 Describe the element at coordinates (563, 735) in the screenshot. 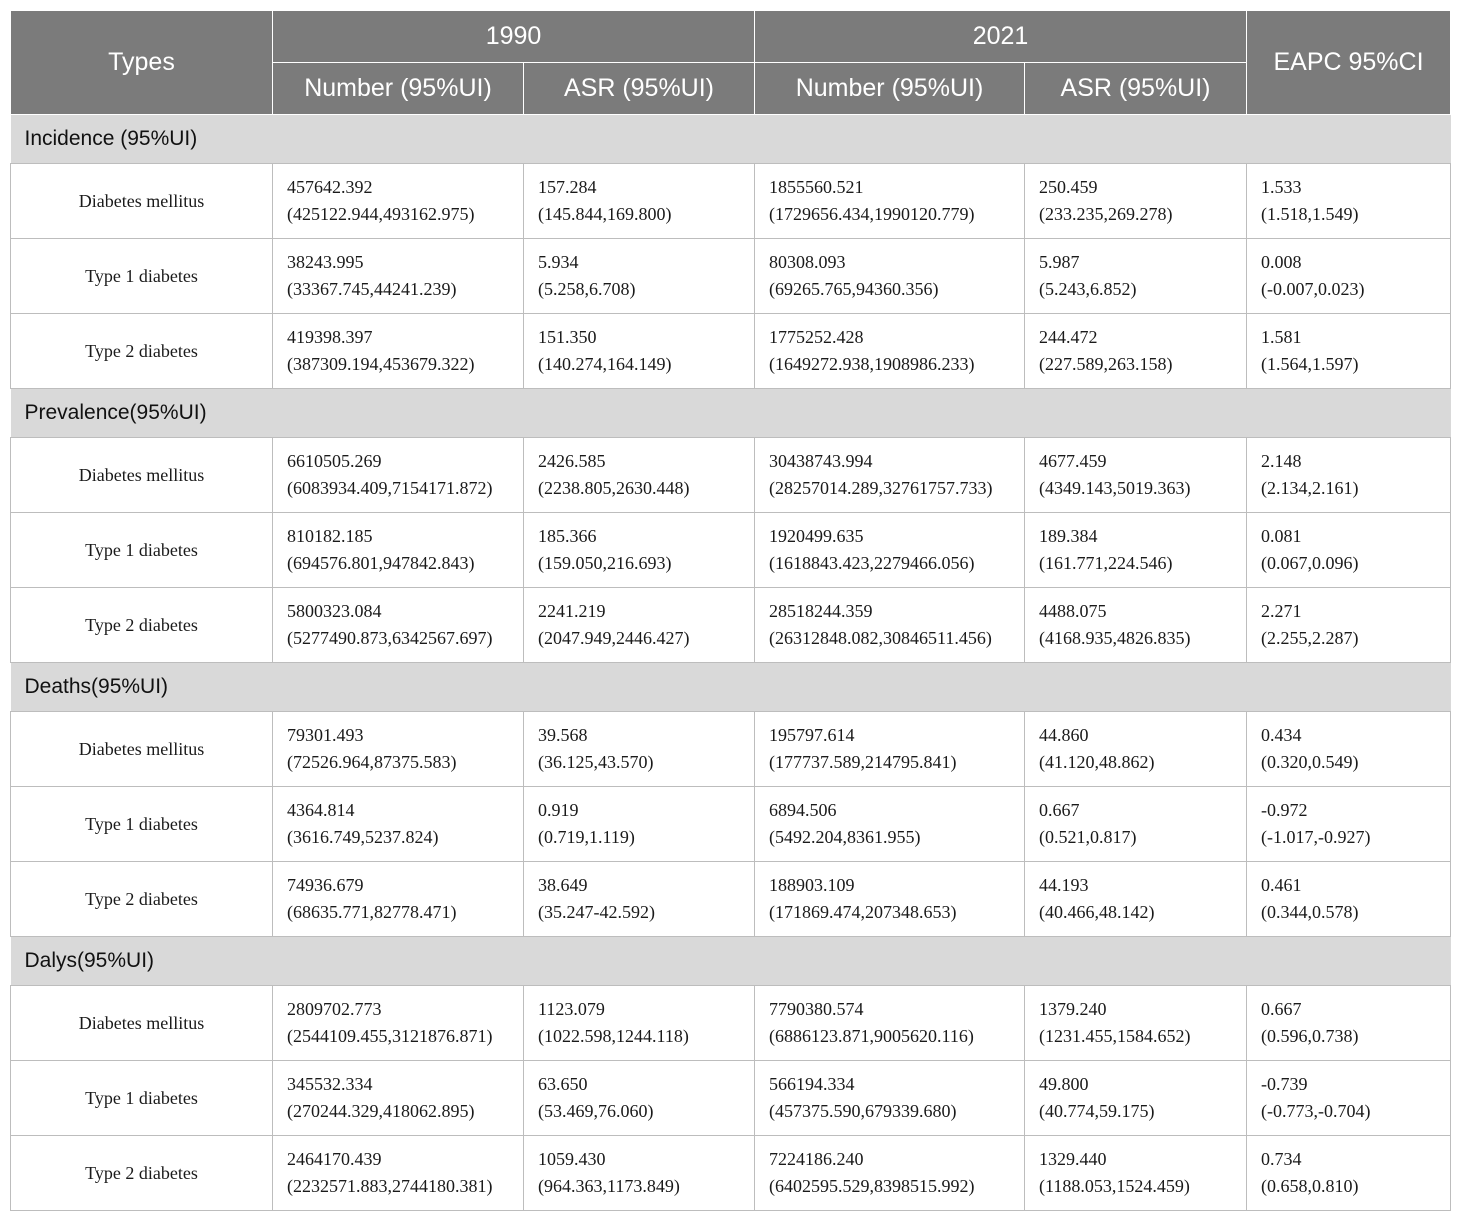

I see `value: 39.568` at that location.